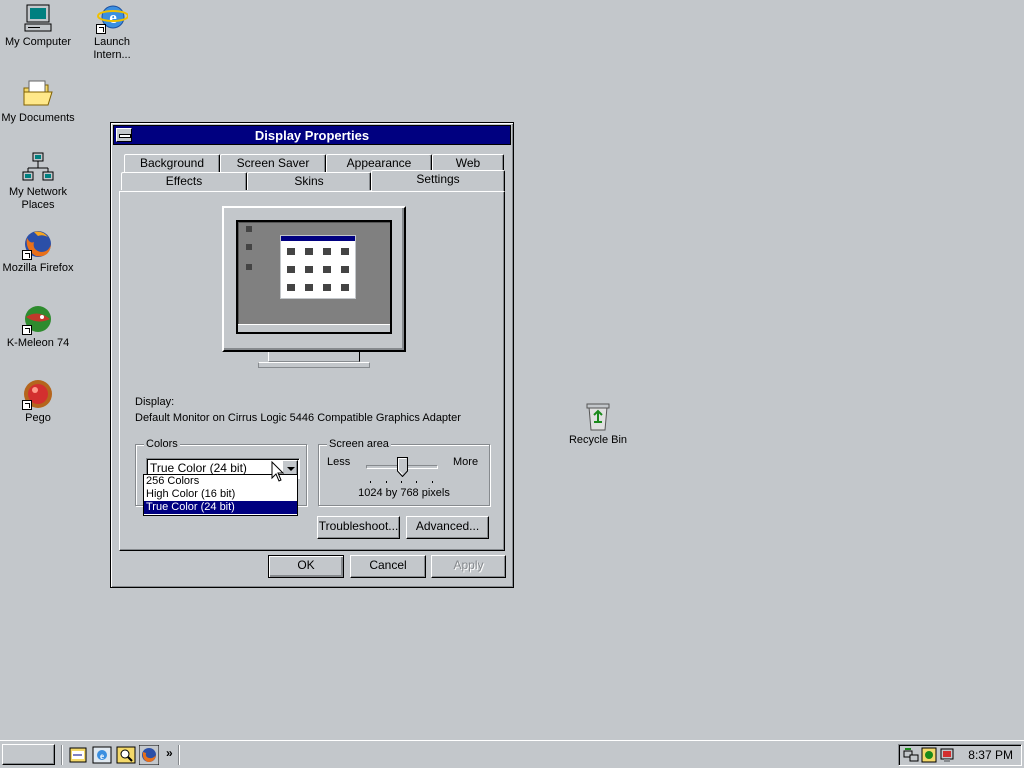 The height and width of the screenshot is (768, 1024). I want to click on screen-area-legend: Screen area, so click(359, 444).